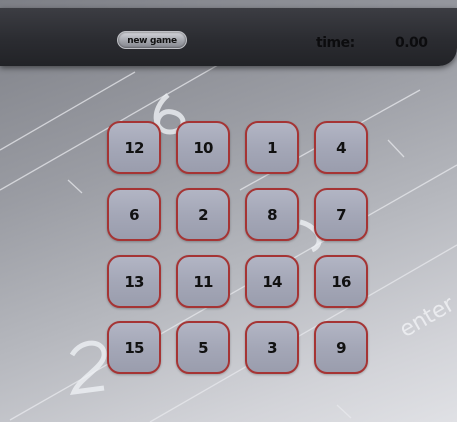 Image resolution: width=457 pixels, height=422 pixels. I want to click on time-label: time:, so click(335, 43).